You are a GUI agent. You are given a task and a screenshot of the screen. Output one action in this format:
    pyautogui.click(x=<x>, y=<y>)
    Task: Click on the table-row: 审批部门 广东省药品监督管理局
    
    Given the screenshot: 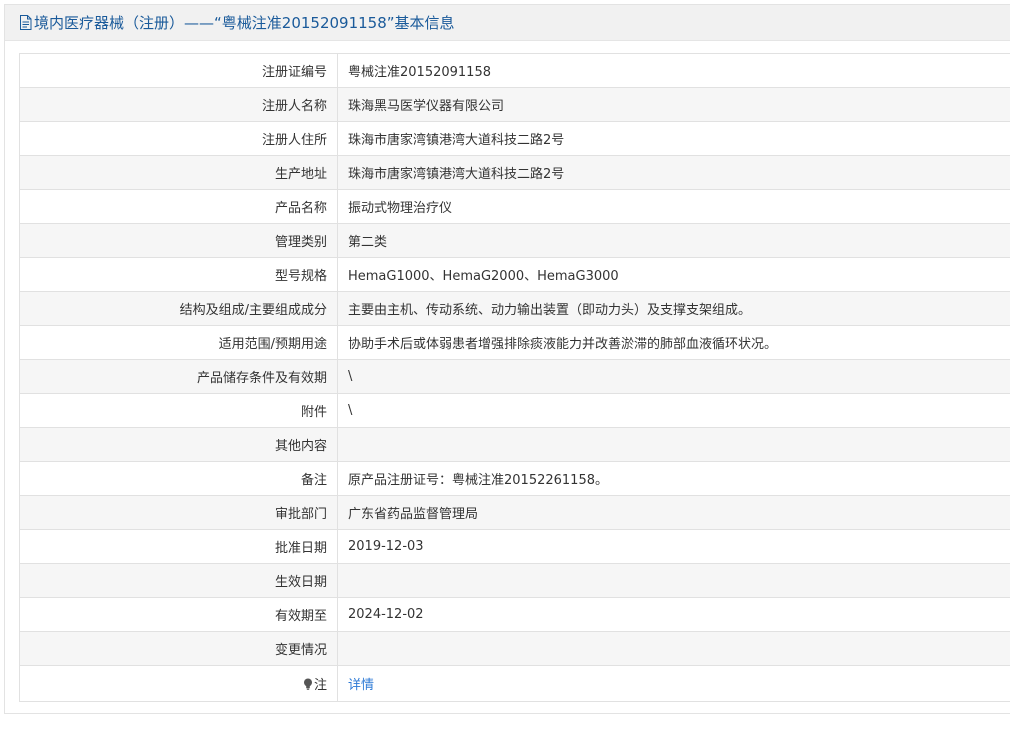 What is the action you would take?
    pyautogui.click(x=514, y=512)
    